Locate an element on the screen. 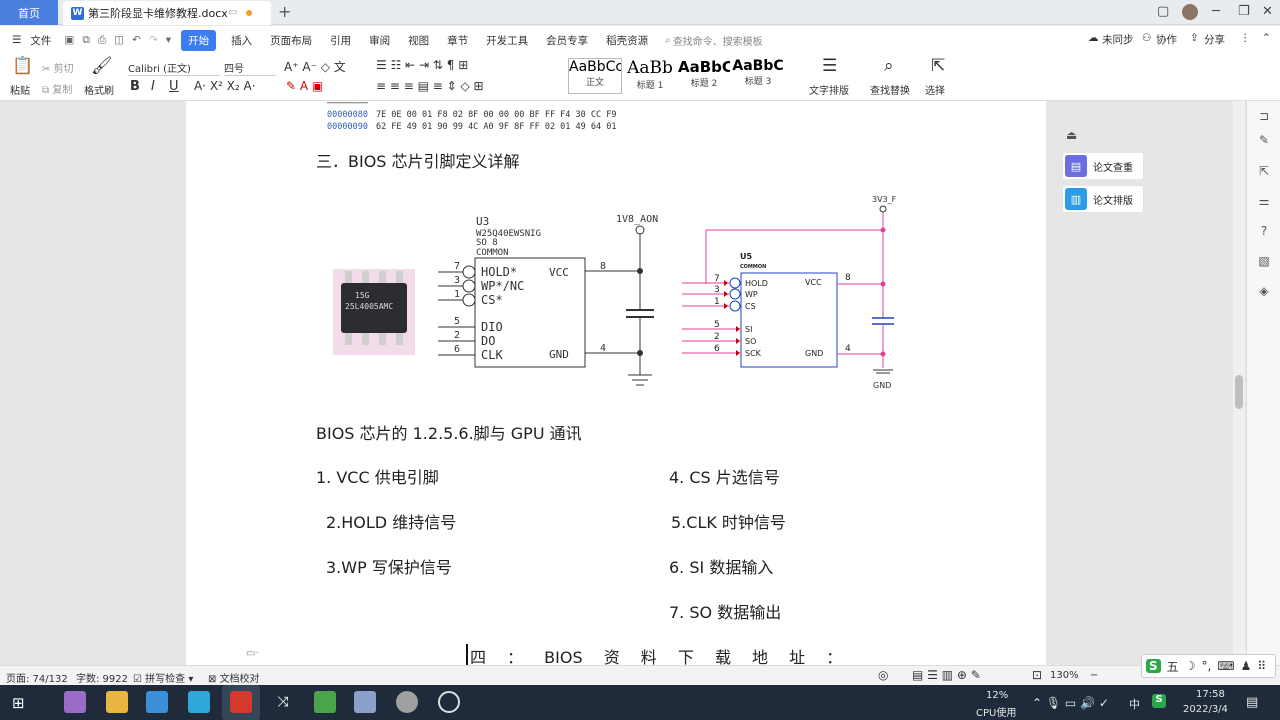 This screenshot has height=720, width=1280. text-layout-label: 文字排版 is located at coordinates (829, 89).